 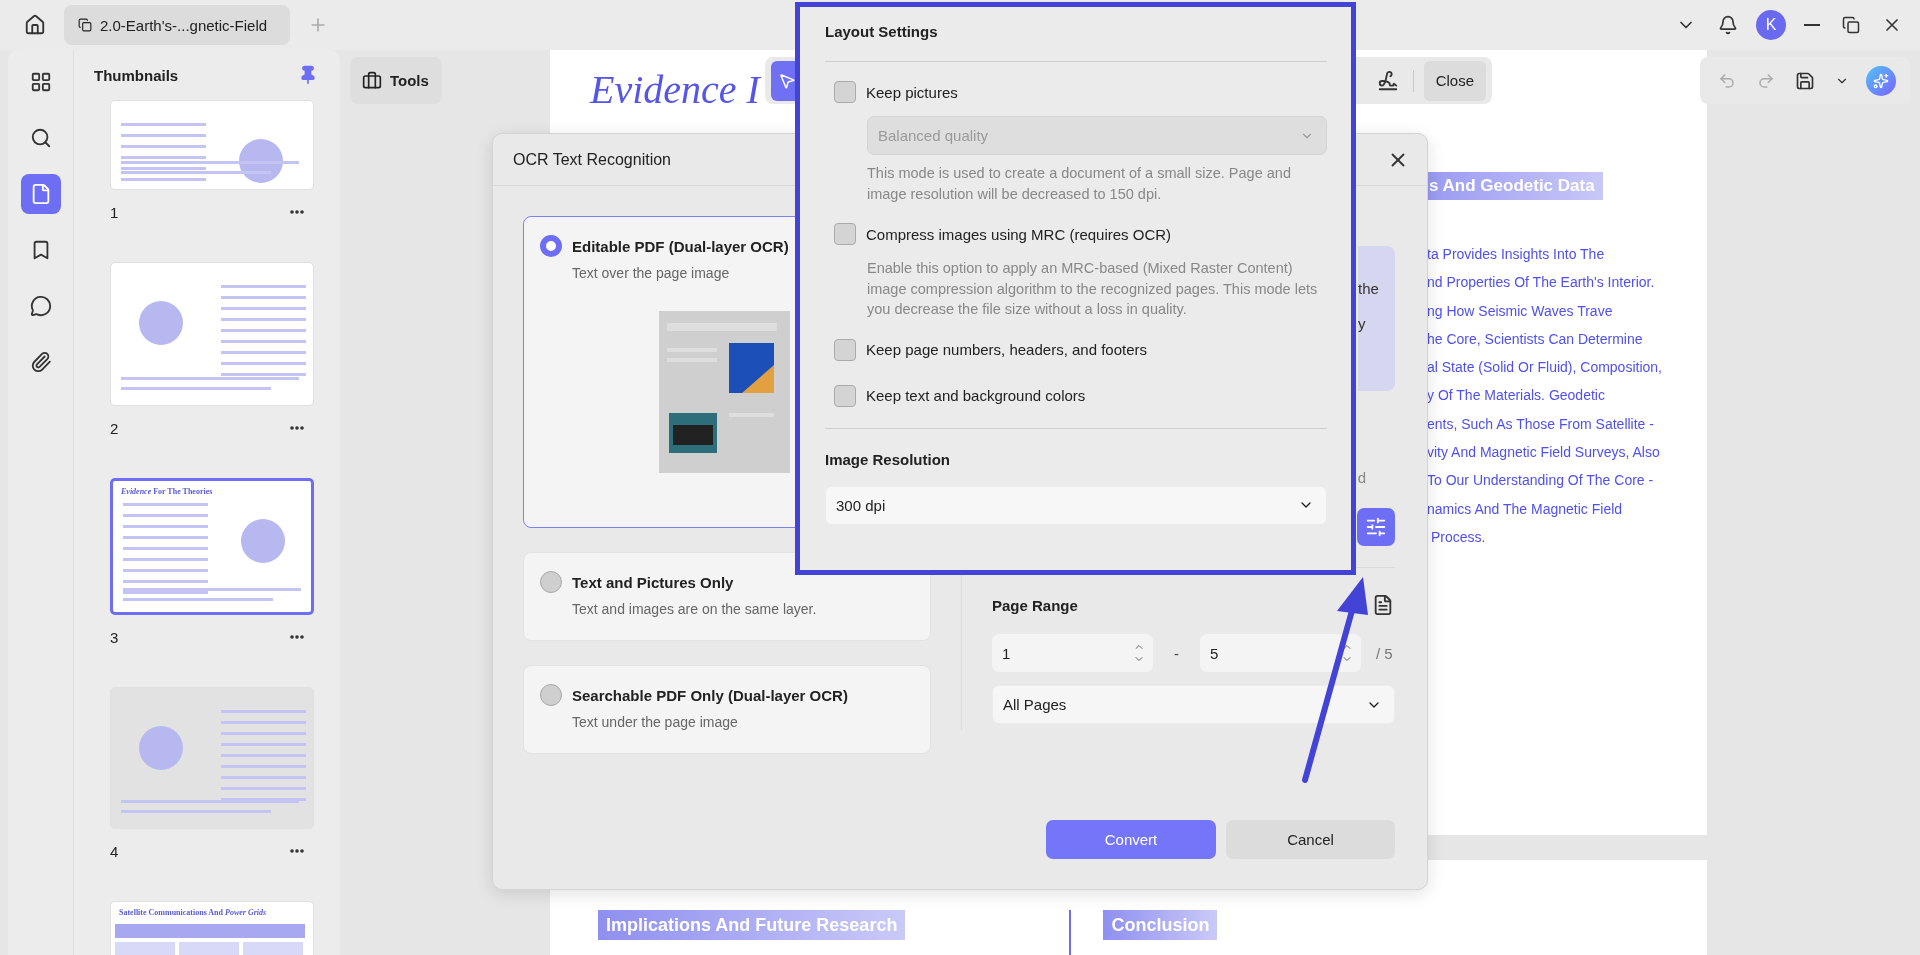 What do you see at coordinates (1387, 80) in the screenshot?
I see `signature-icon` at bounding box center [1387, 80].